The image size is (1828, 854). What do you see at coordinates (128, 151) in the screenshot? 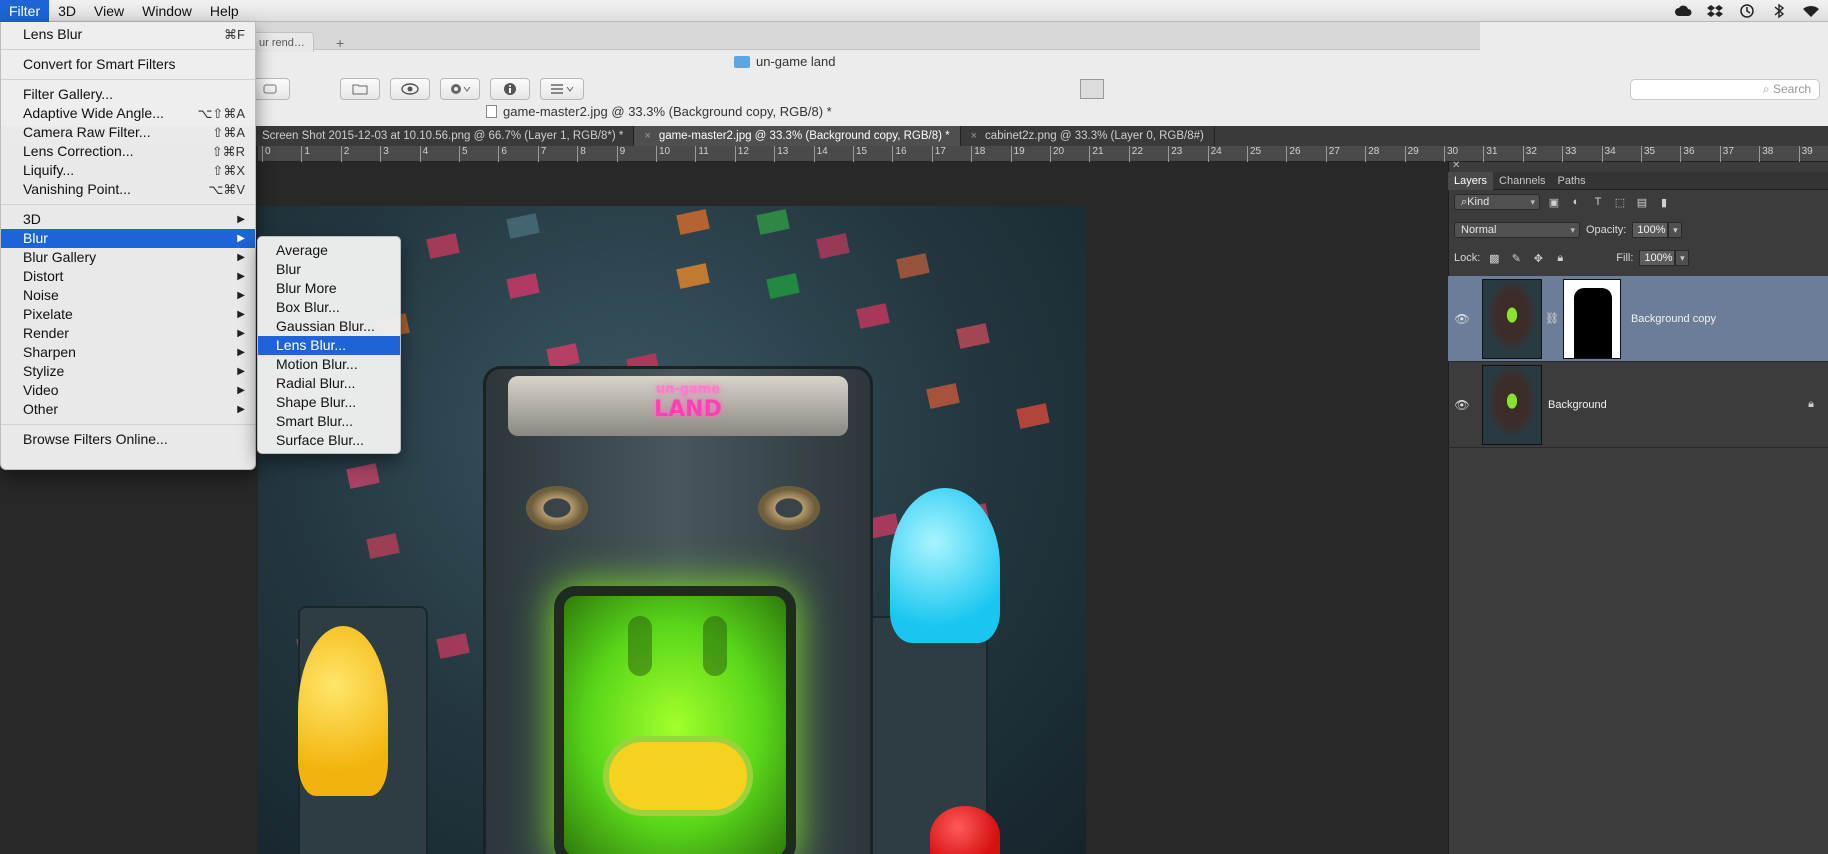
I see `filter-menu-item: Lens Correction... ⇧⌘R` at bounding box center [128, 151].